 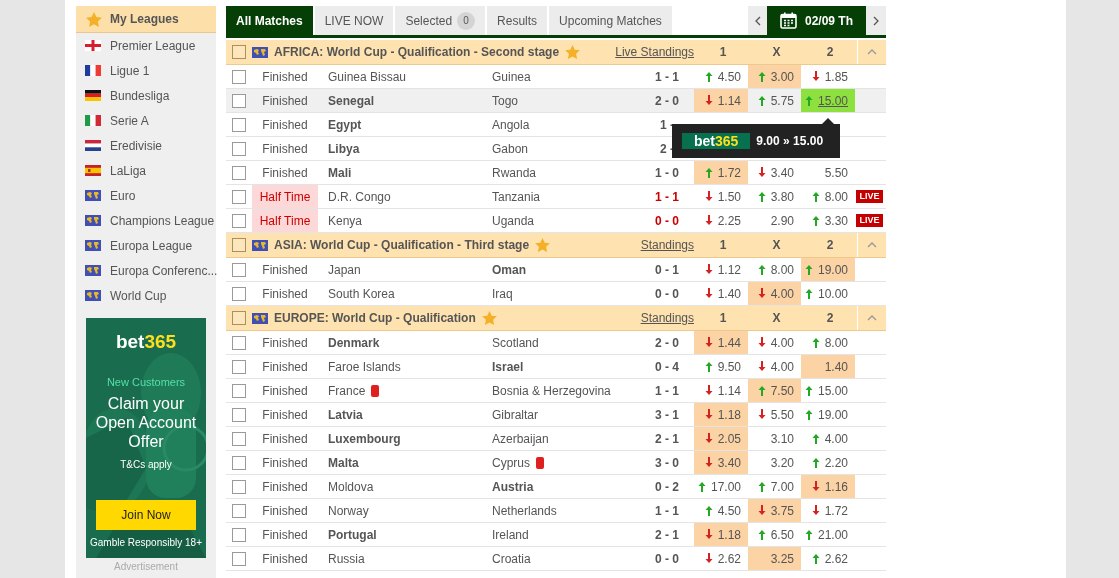 What do you see at coordinates (610, 20) in the screenshot?
I see `tab: Upcoming Matches` at bounding box center [610, 20].